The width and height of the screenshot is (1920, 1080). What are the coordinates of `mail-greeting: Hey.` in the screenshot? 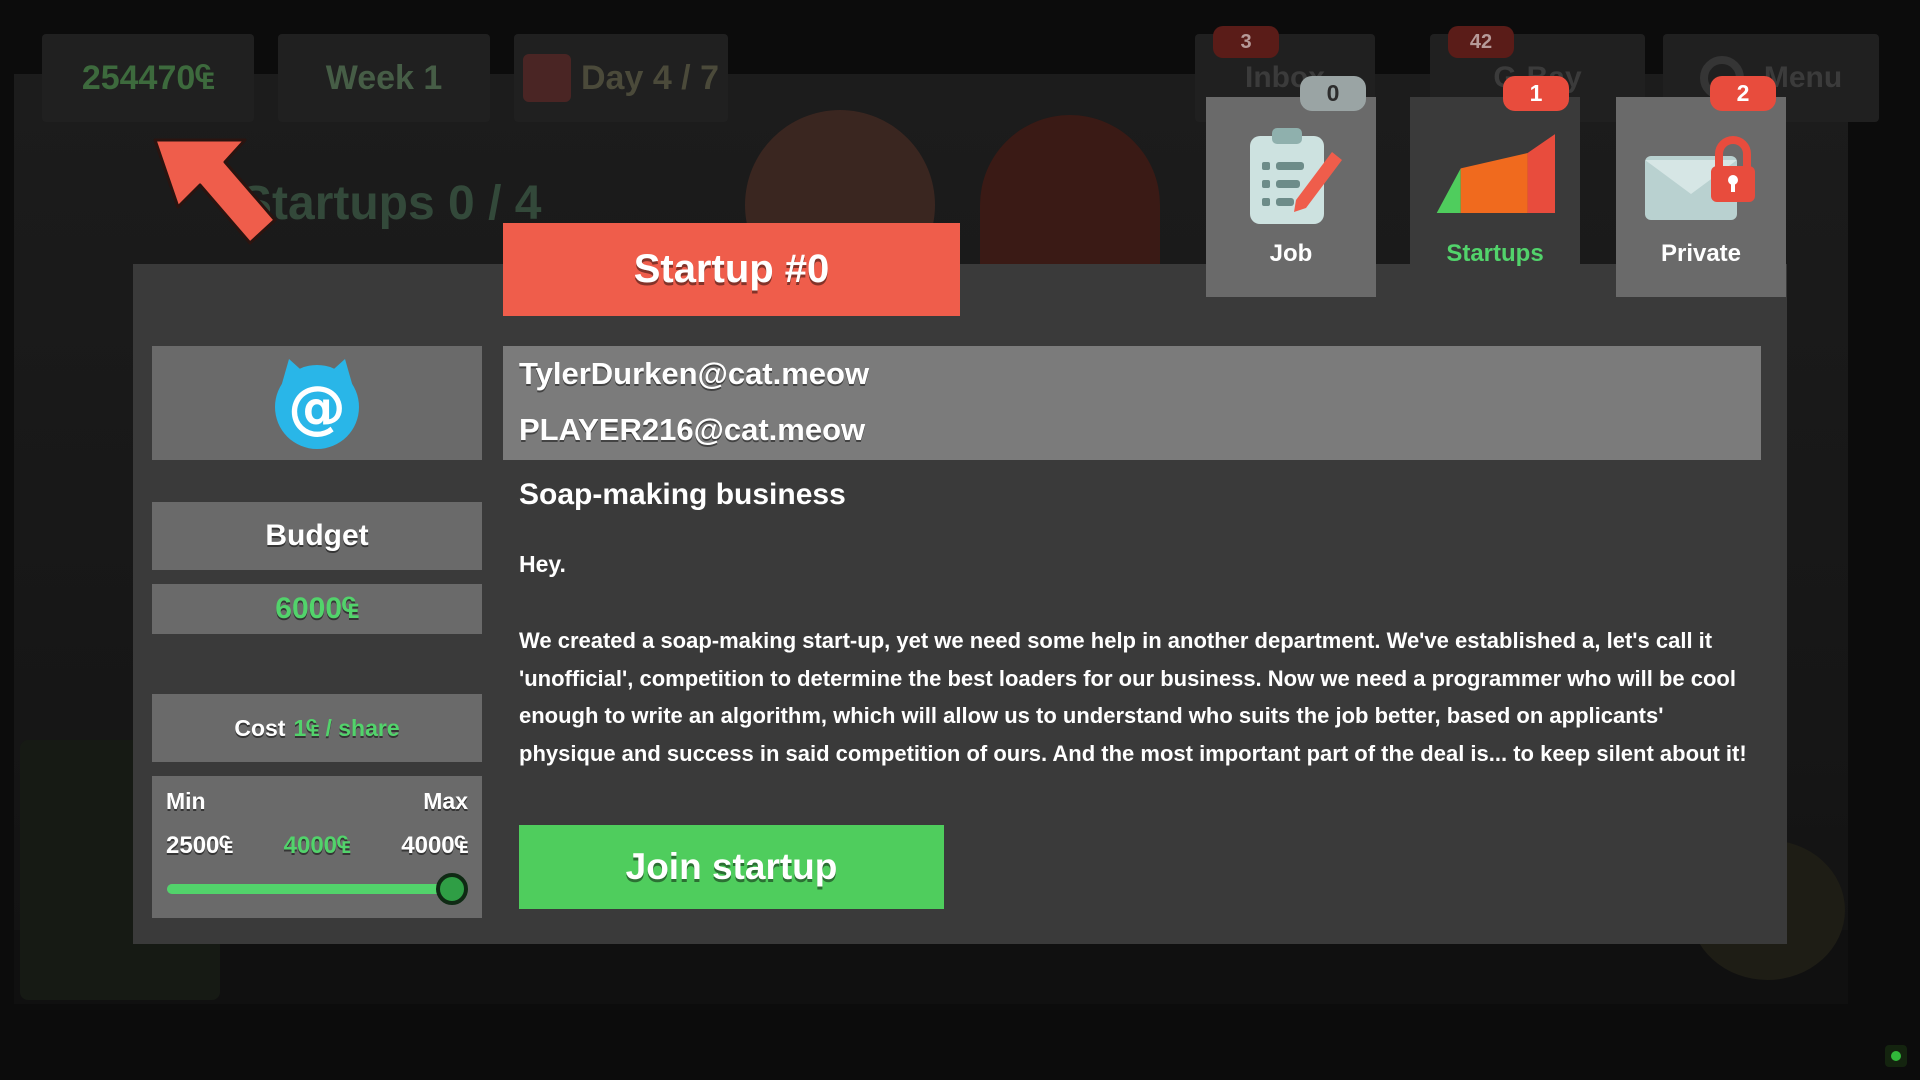 It's located at (542, 564).